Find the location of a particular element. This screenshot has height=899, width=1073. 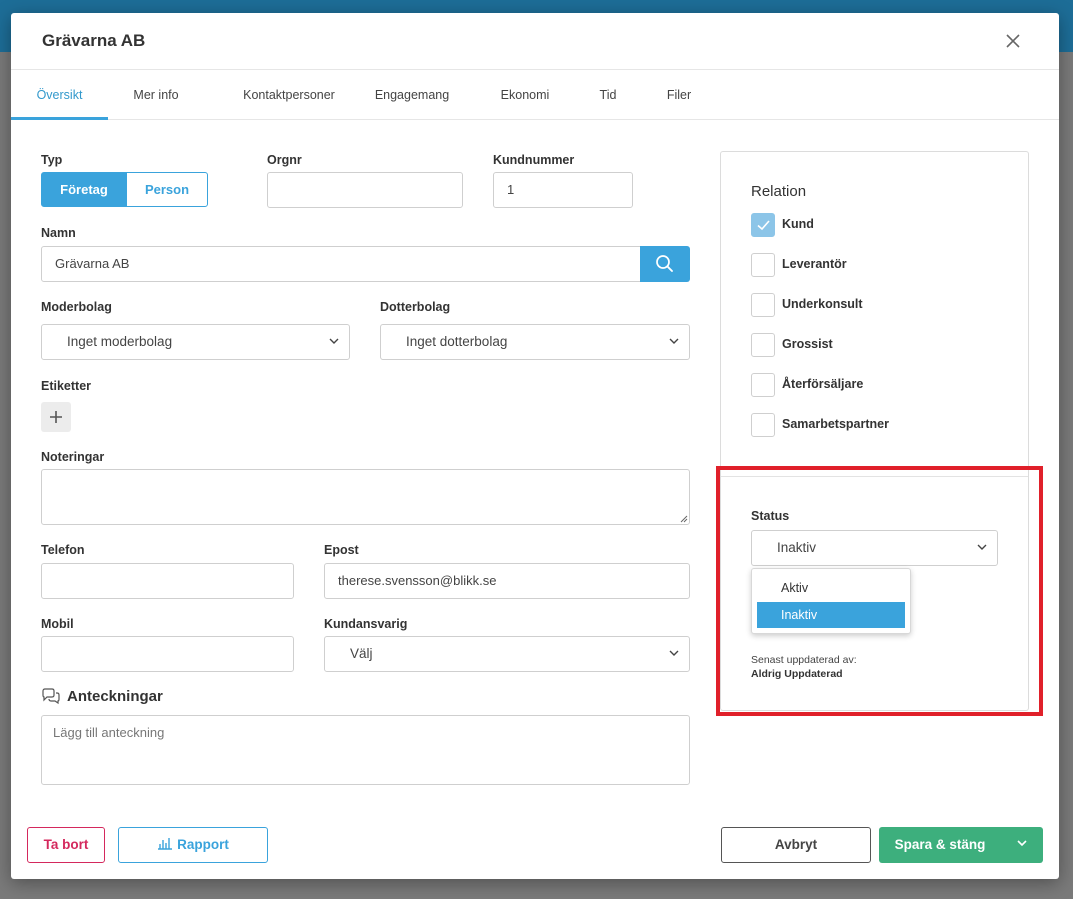

close-button is located at coordinates (1013, 41).